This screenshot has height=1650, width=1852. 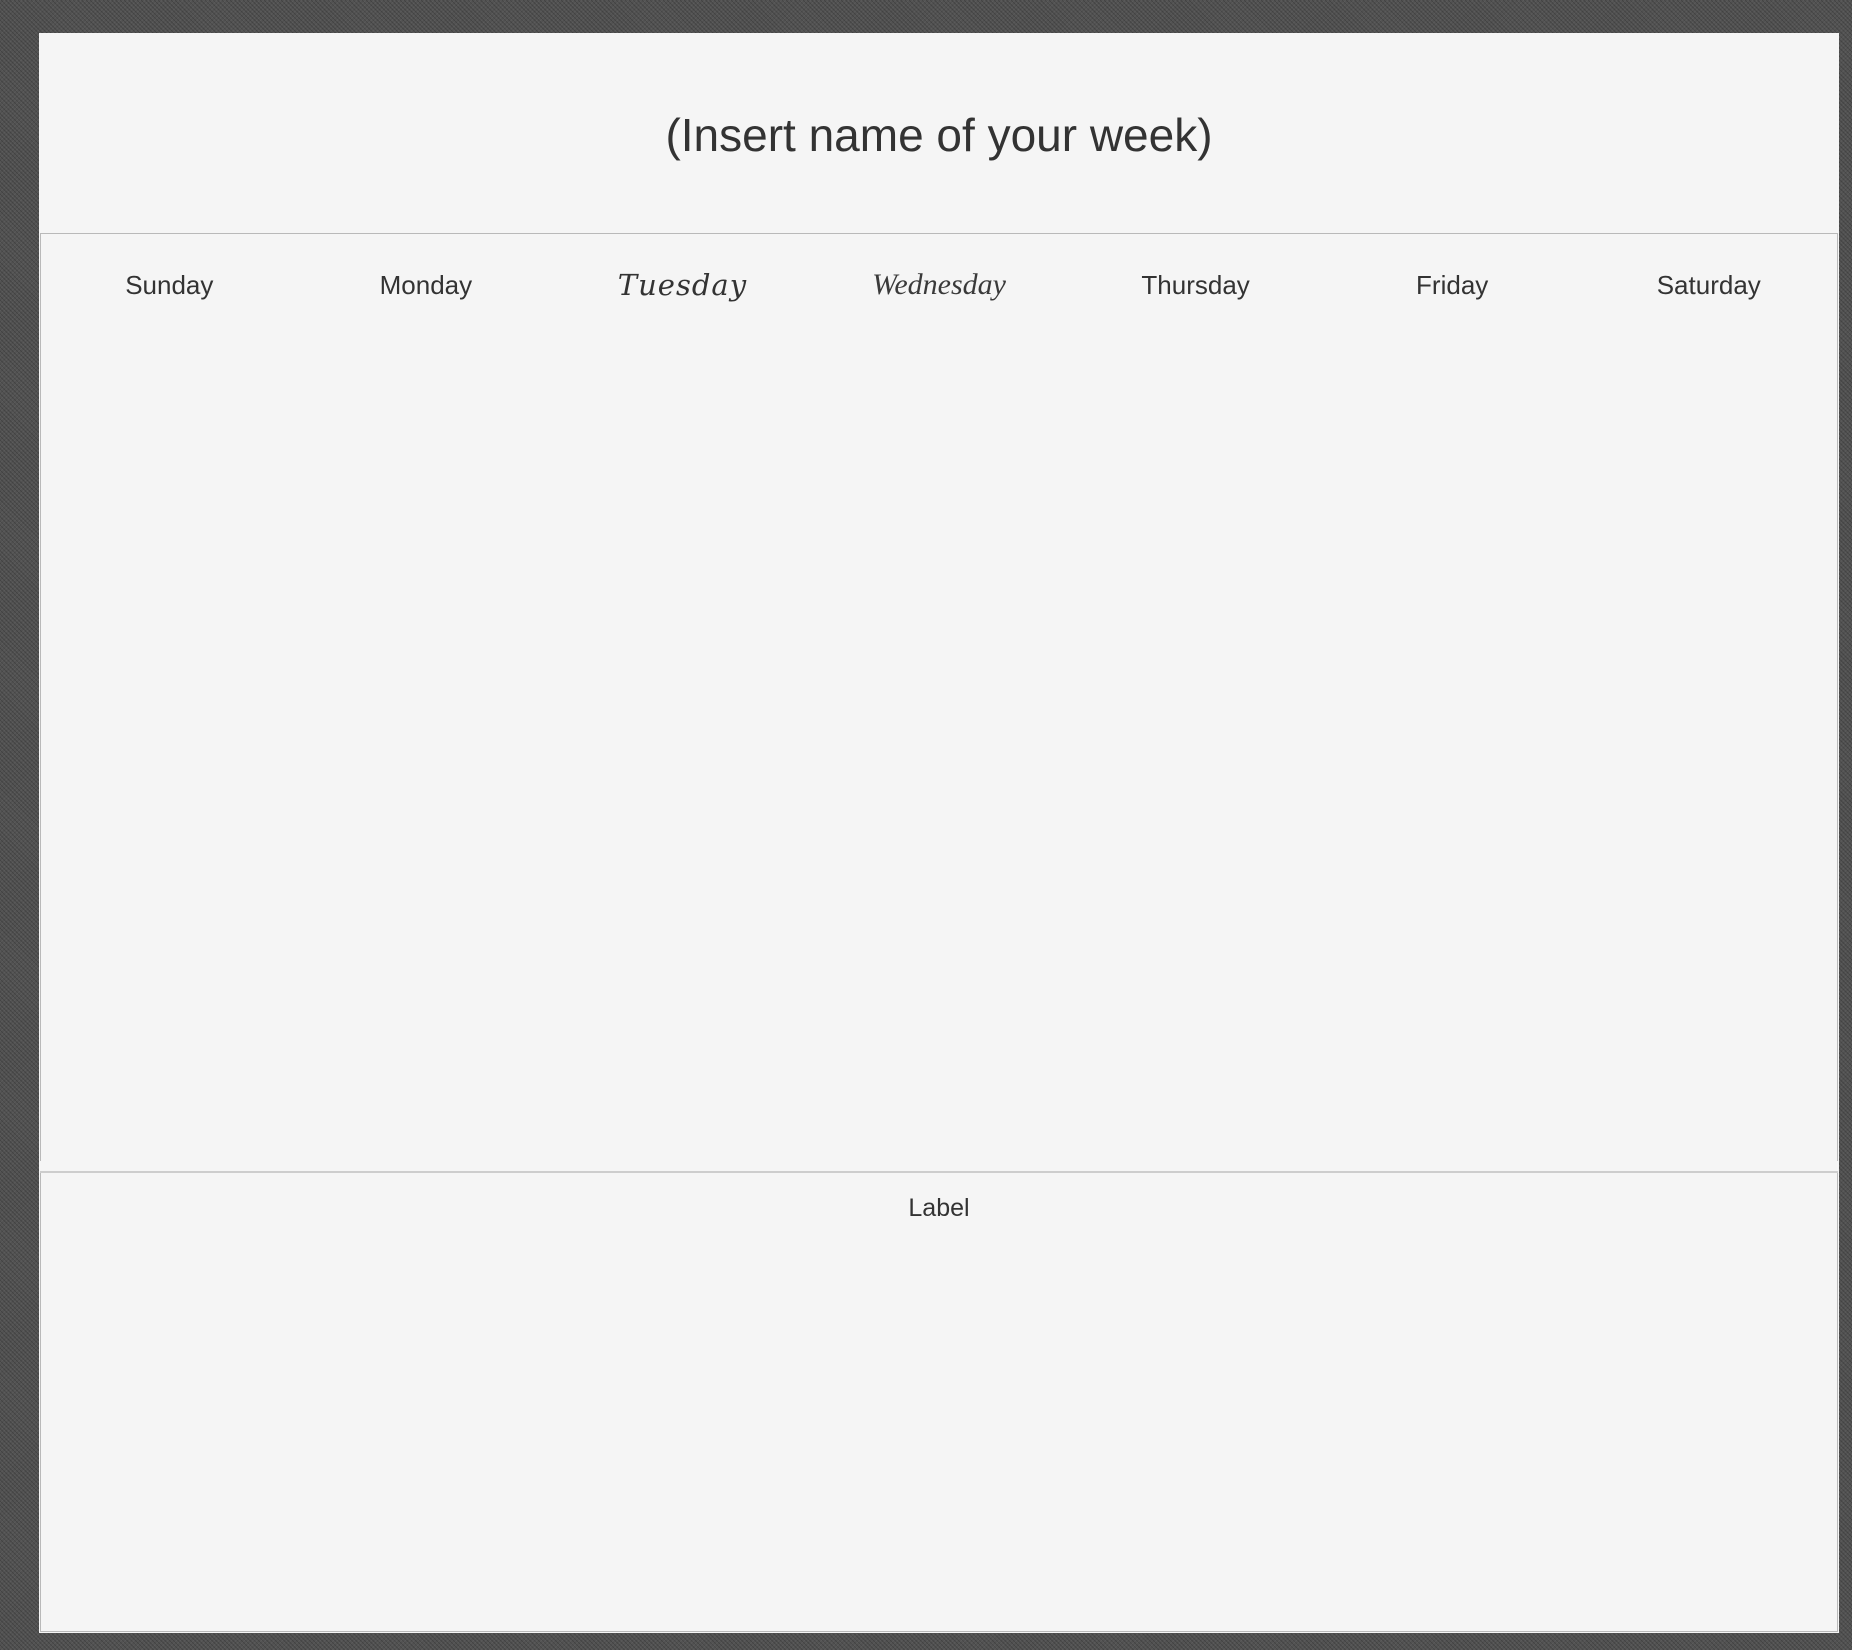 What do you see at coordinates (939, 1208) in the screenshot?
I see `notes-label: Label` at bounding box center [939, 1208].